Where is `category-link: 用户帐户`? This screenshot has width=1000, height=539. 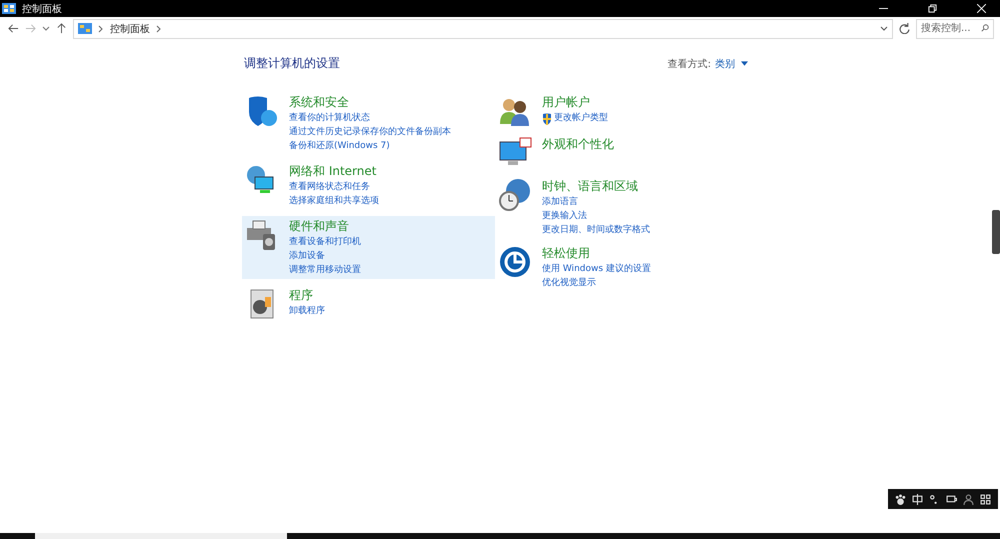 category-link: 用户帐户 is located at coordinates (575, 102).